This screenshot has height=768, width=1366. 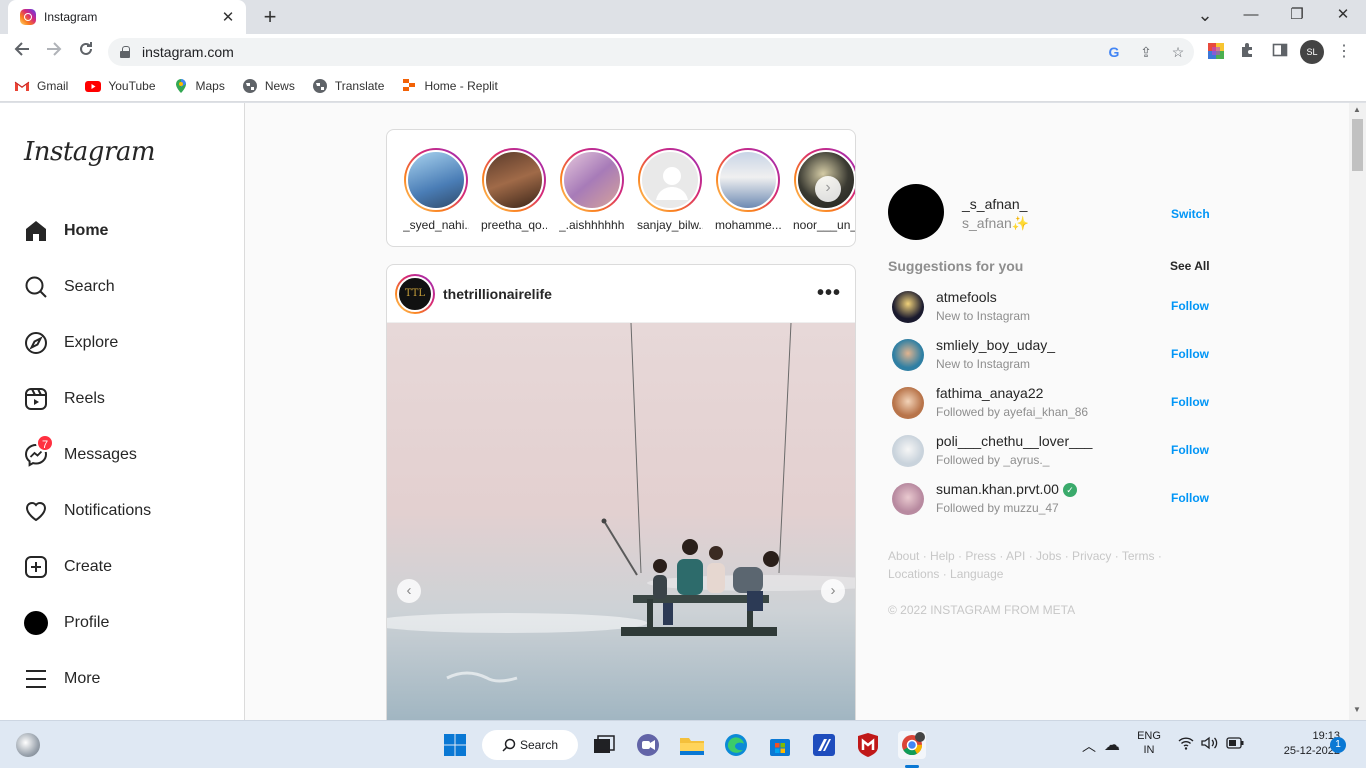 What do you see at coordinates (1205, 15) in the screenshot?
I see `tab-search-icon: ⌄` at bounding box center [1205, 15].